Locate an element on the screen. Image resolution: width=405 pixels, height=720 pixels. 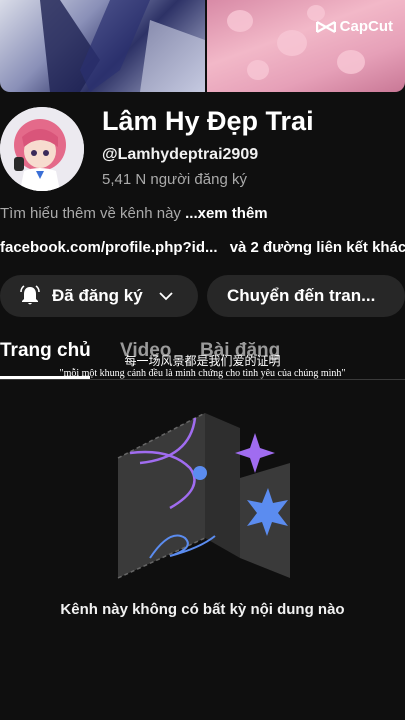
tabs-divider is located at coordinates (202, 379).